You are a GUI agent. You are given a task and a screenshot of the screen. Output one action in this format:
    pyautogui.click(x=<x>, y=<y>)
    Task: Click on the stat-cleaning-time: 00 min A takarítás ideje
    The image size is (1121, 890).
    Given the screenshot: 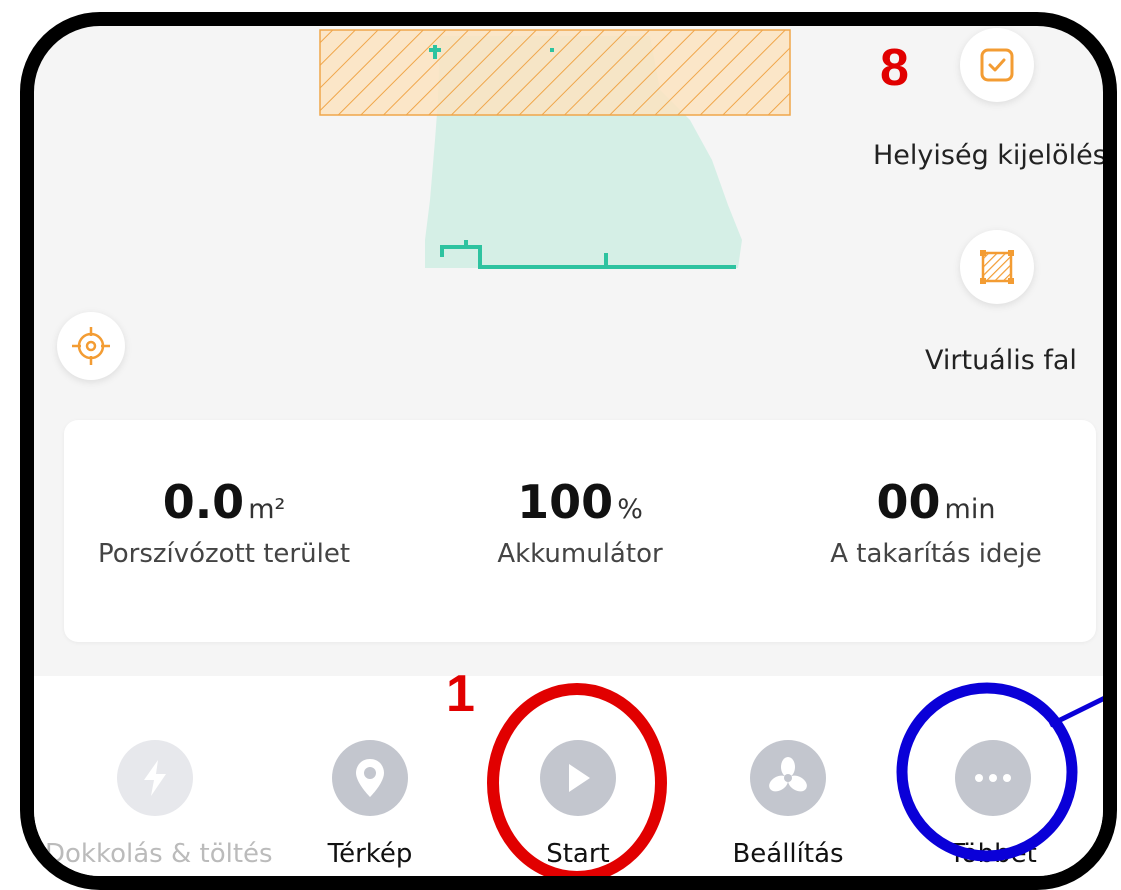 What is the action you would take?
    pyautogui.click(x=936, y=522)
    